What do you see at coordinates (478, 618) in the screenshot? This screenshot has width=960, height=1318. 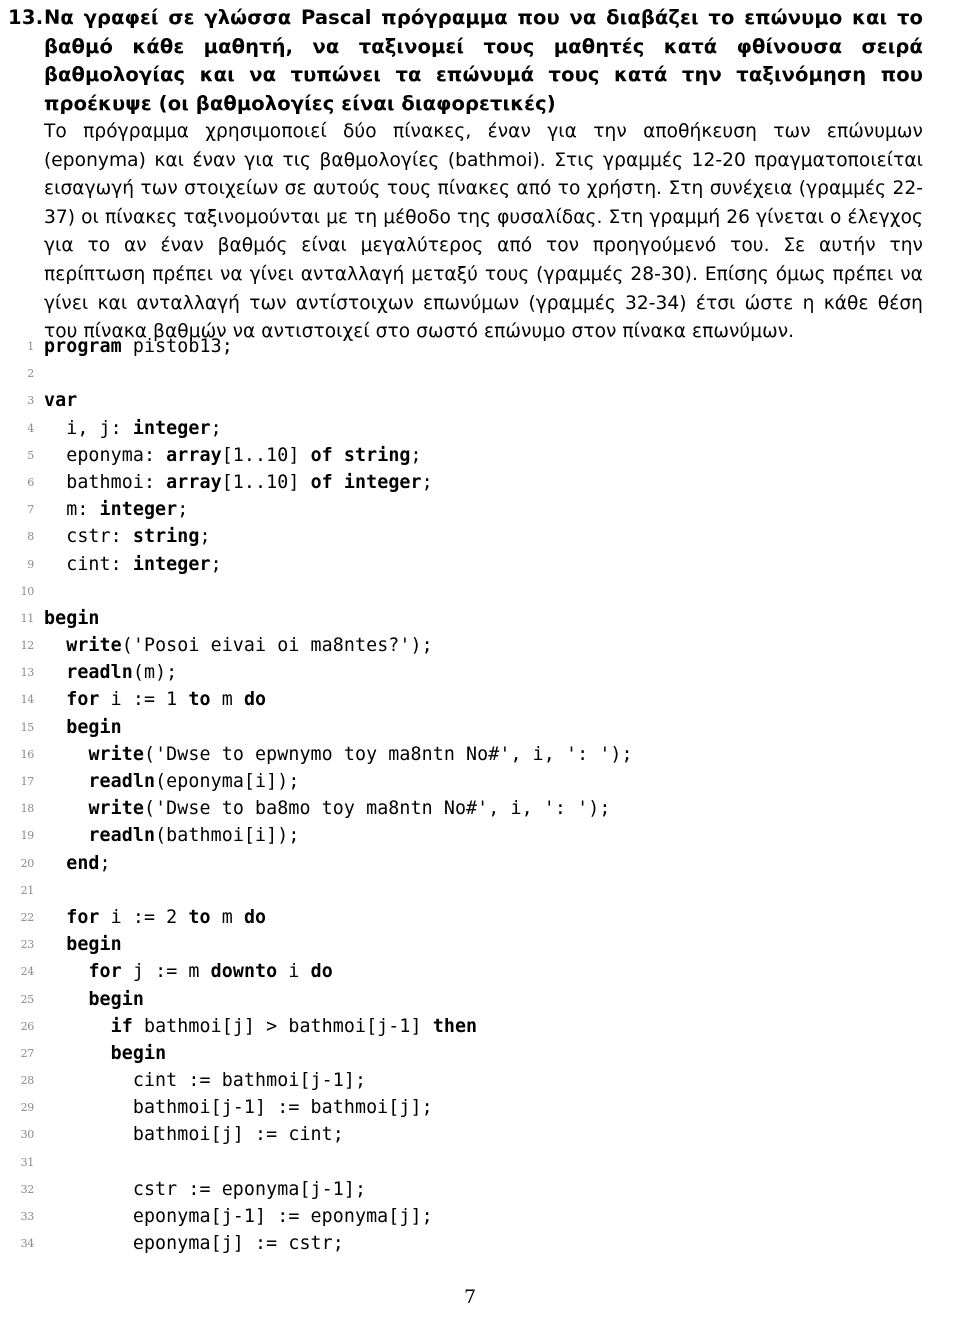 I see `code-line: 11 begin` at bounding box center [478, 618].